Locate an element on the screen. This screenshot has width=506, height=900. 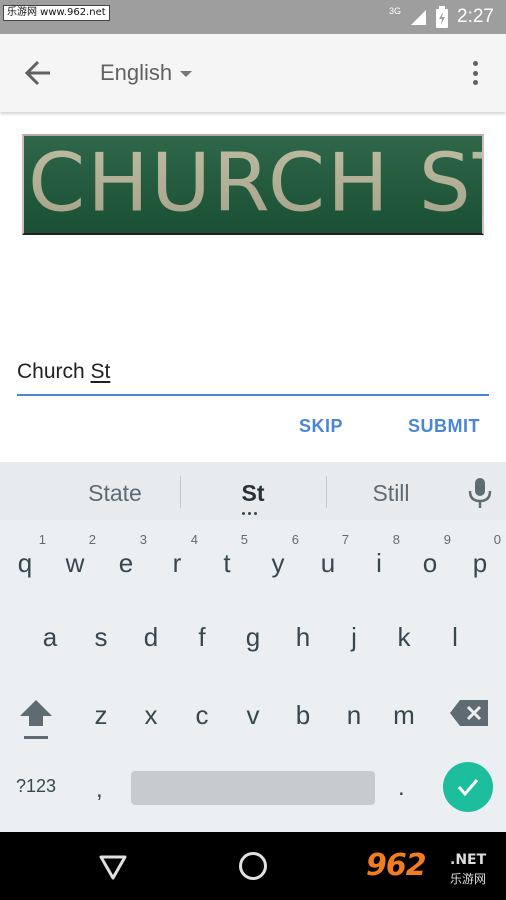
key-i: i8 is located at coordinates (379, 556).